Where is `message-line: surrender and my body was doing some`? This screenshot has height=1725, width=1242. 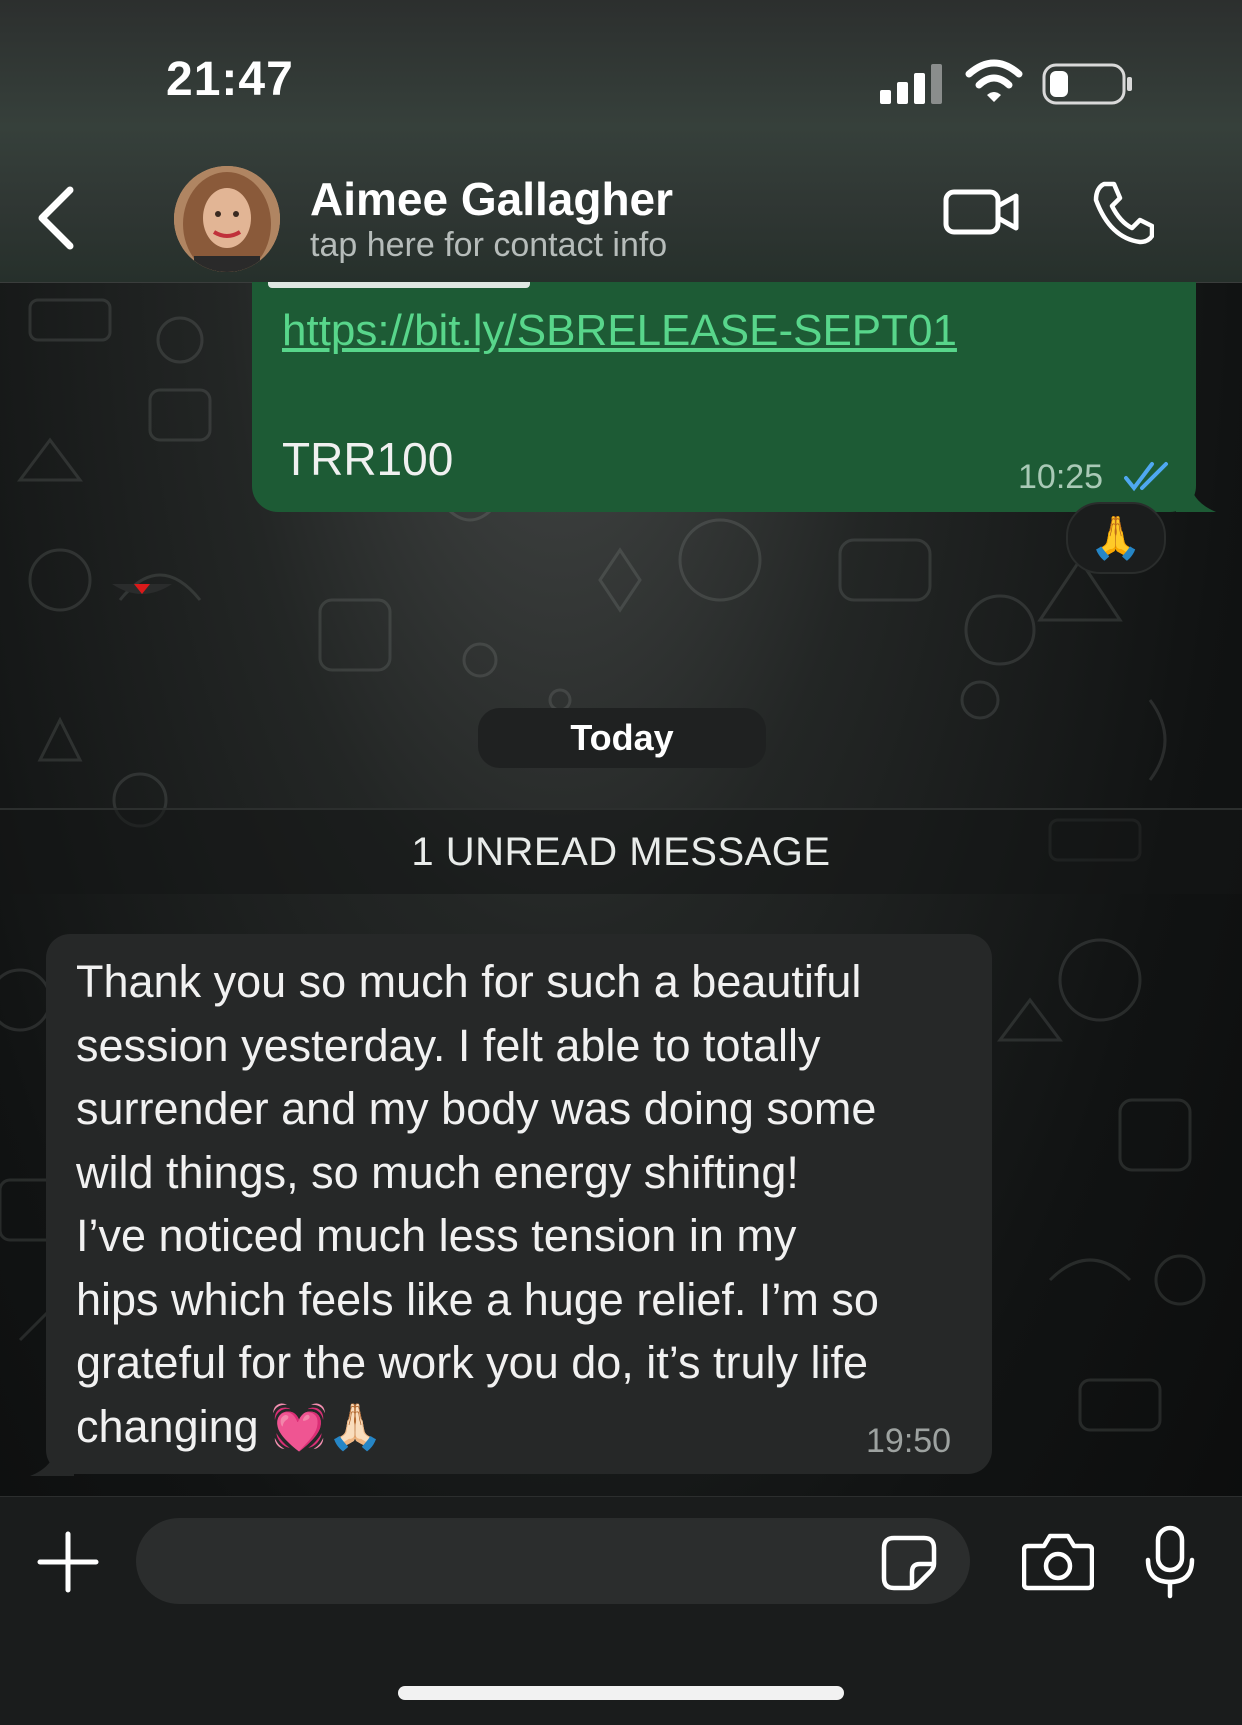 message-line: surrender and my body was doing some is located at coordinates (476, 1108).